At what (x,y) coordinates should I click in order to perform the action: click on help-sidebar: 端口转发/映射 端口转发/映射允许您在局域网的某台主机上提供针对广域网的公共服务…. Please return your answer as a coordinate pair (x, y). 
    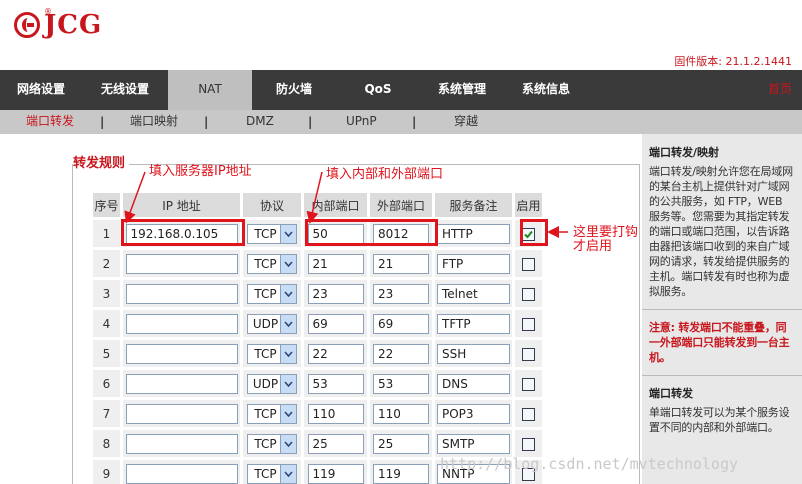
    Looking at the image, I should click on (722, 309).